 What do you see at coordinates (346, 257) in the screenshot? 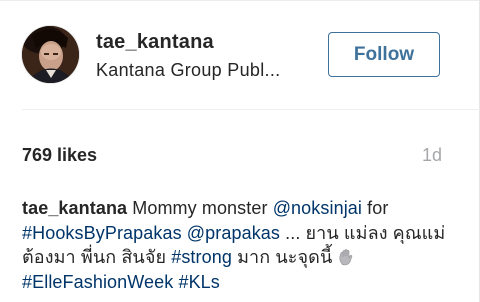
I see `waving-hand-icon` at bounding box center [346, 257].